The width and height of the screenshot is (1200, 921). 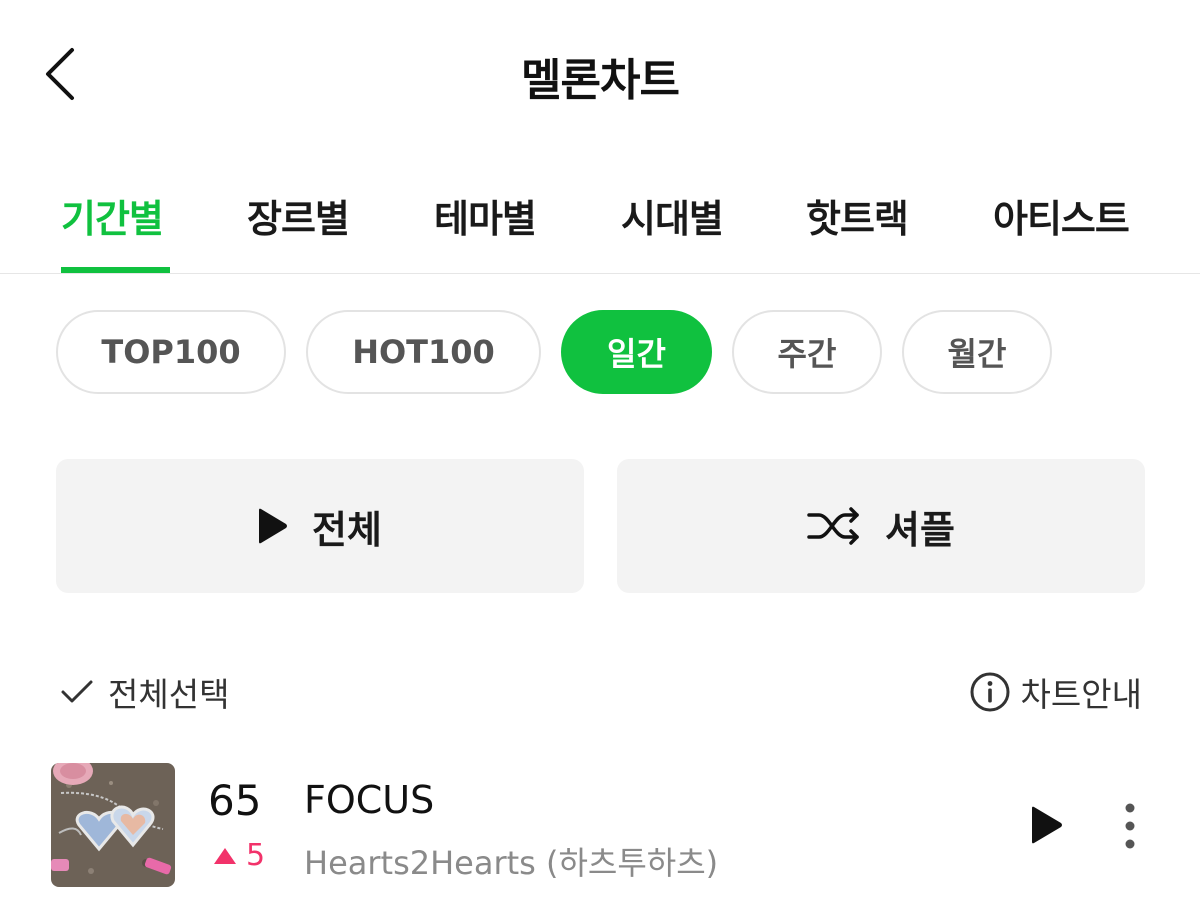 What do you see at coordinates (113, 825) in the screenshot?
I see `album-art-image` at bounding box center [113, 825].